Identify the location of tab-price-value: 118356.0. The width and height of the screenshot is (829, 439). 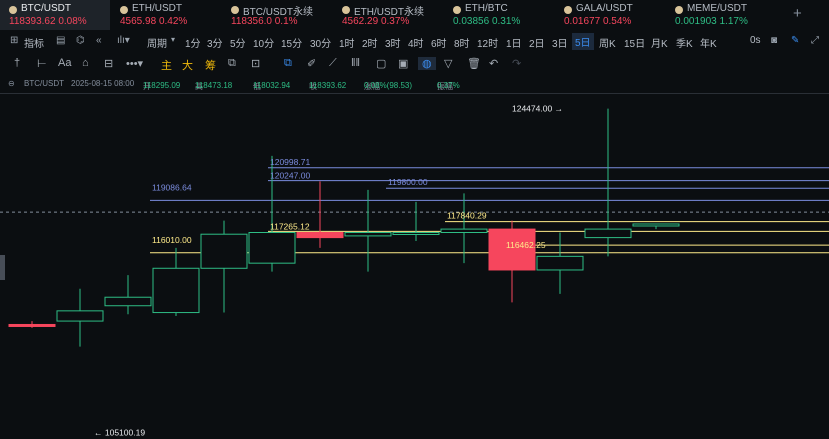
(251, 21).